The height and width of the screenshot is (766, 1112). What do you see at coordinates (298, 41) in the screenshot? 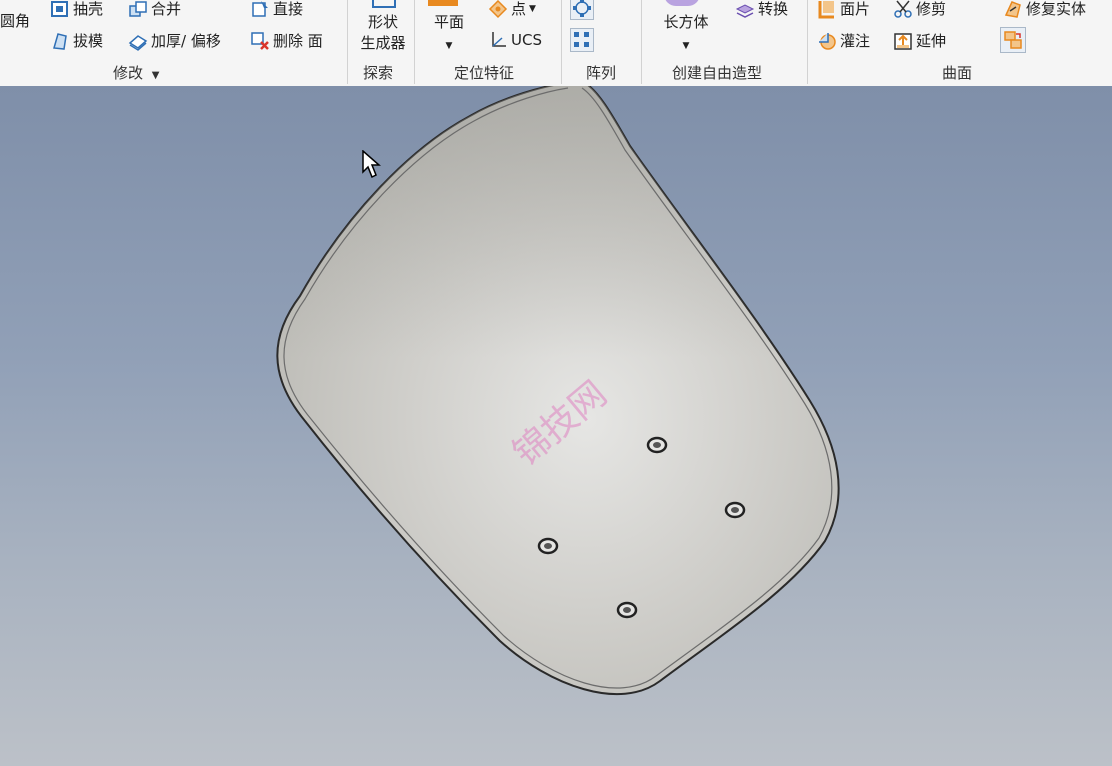
I see `delete-face-label: 删除 面` at bounding box center [298, 41].